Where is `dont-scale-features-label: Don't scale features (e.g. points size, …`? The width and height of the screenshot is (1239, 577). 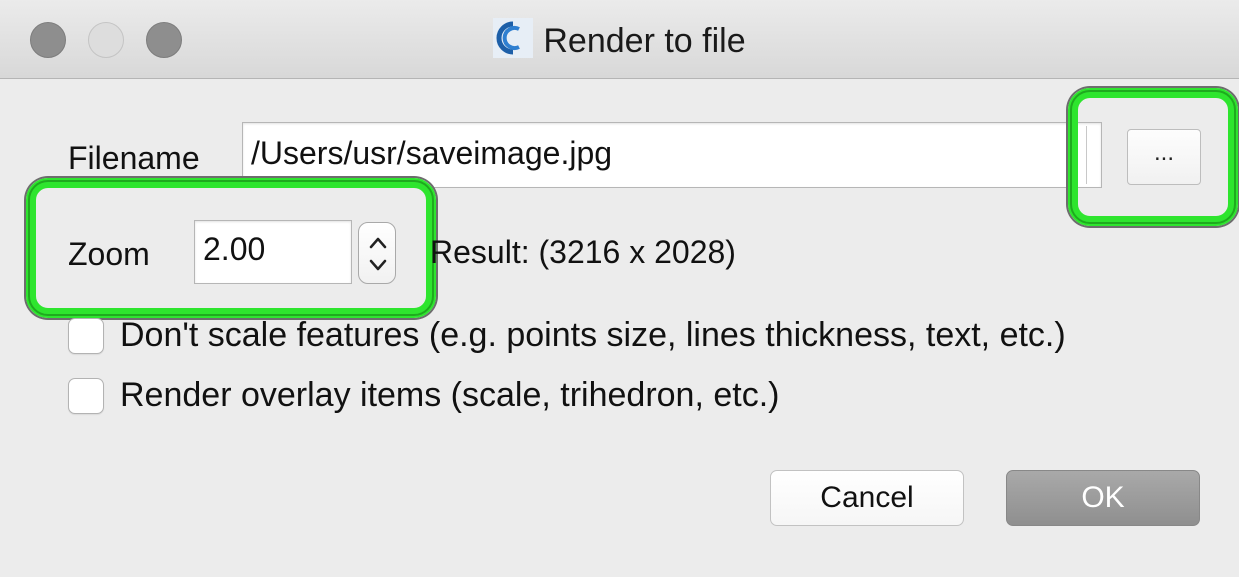 dont-scale-features-label: Don't scale features (e.g. points size, … is located at coordinates (593, 335).